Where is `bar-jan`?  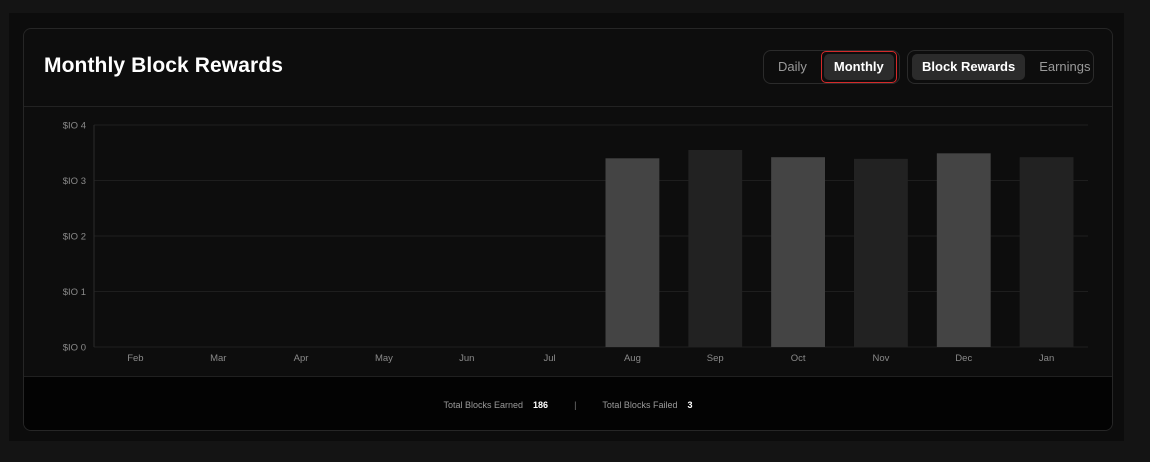
bar-jan is located at coordinates (1046, 252).